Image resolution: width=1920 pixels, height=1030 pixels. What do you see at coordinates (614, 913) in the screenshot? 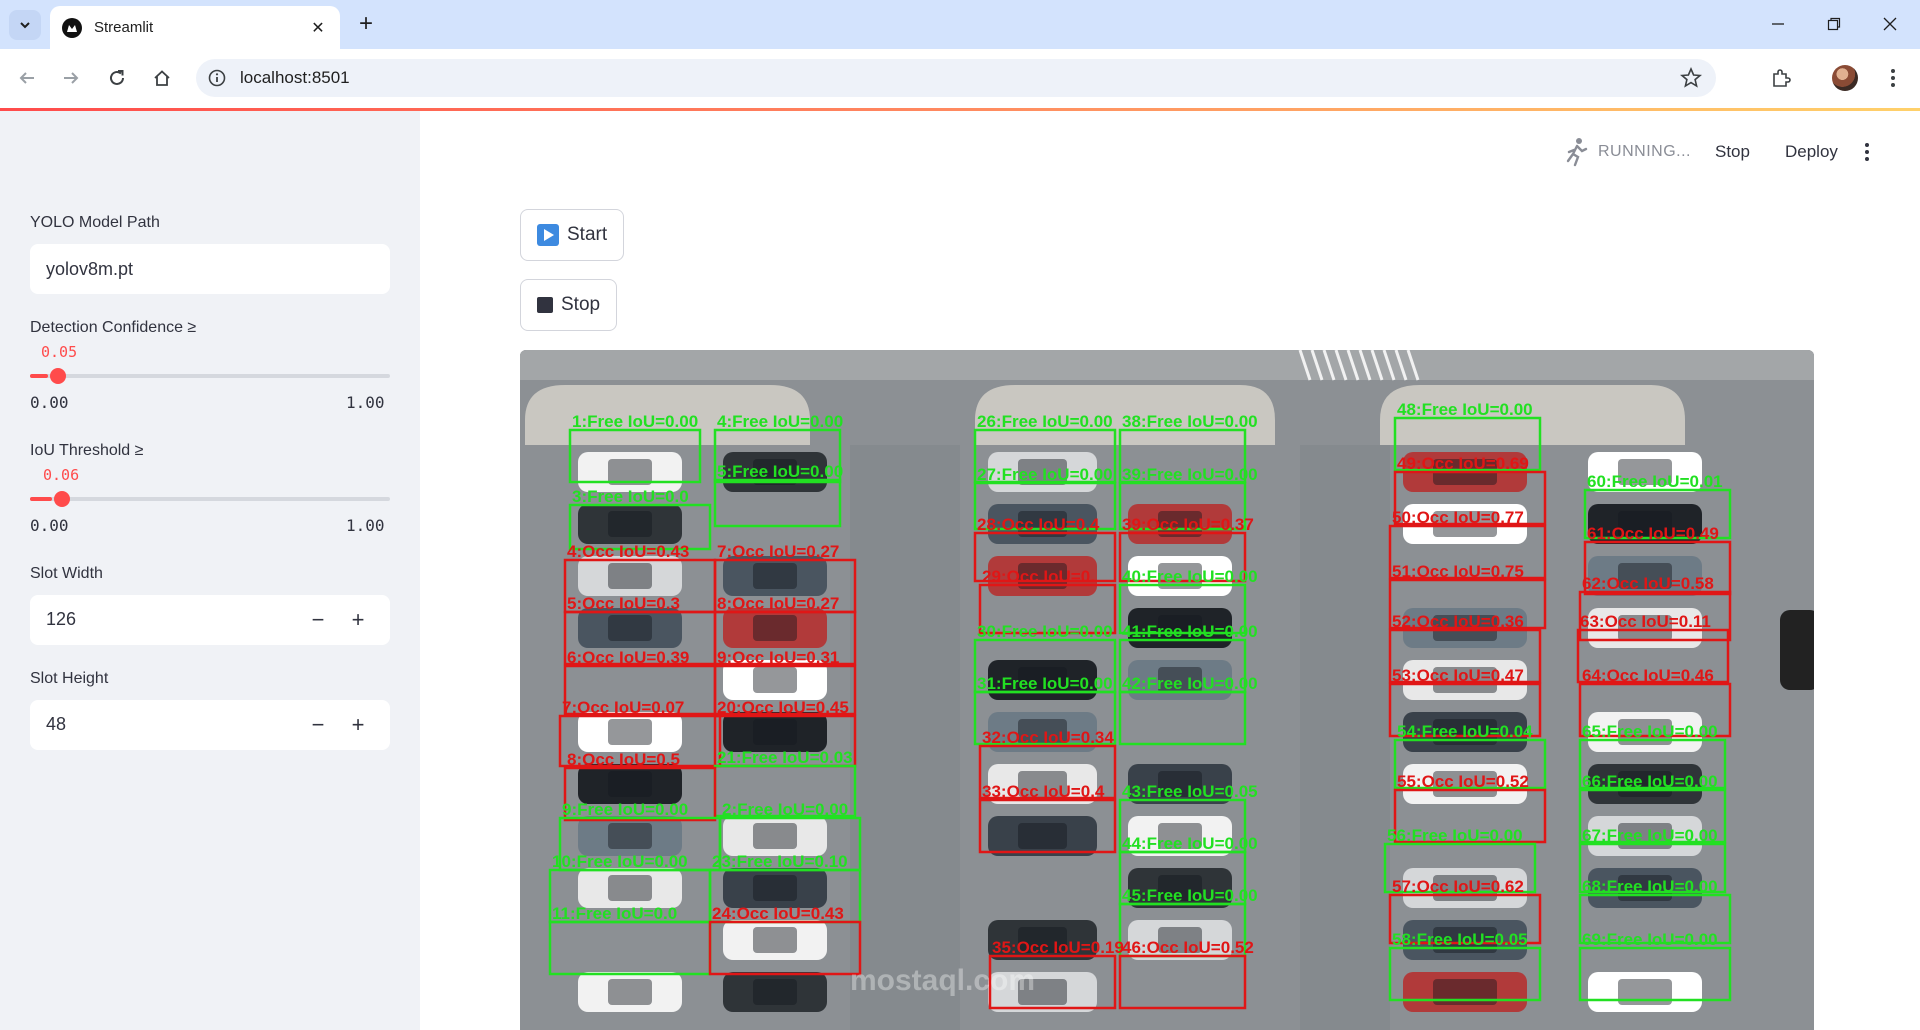
I see `slot-label: 11:Free IoU=0.0` at bounding box center [614, 913].